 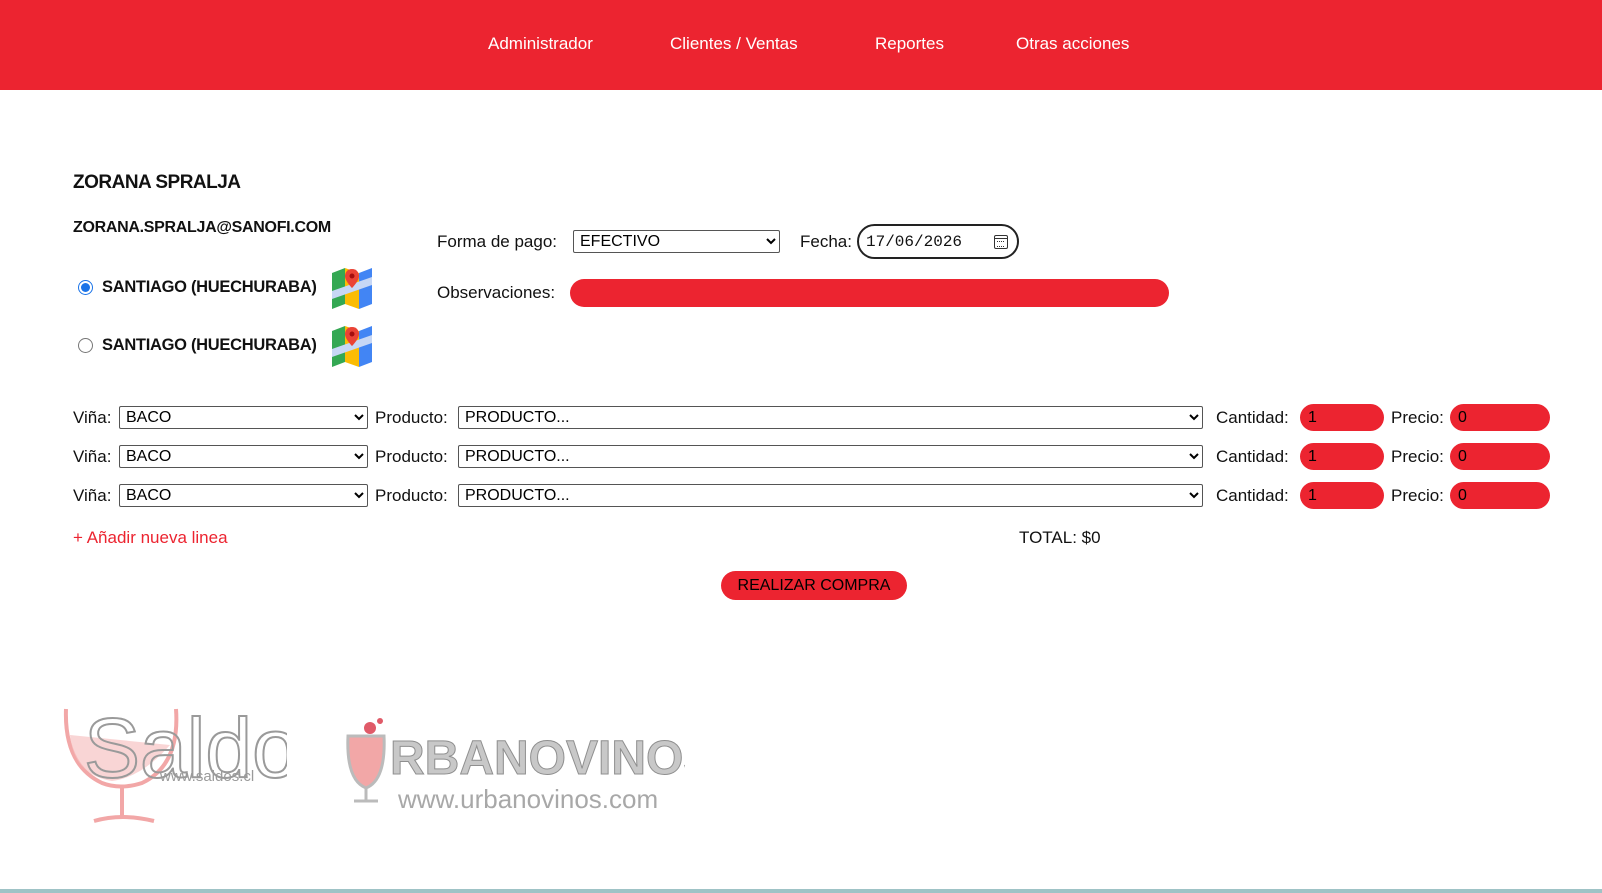 I want to click on footer-divider, so click(x=801, y=891).